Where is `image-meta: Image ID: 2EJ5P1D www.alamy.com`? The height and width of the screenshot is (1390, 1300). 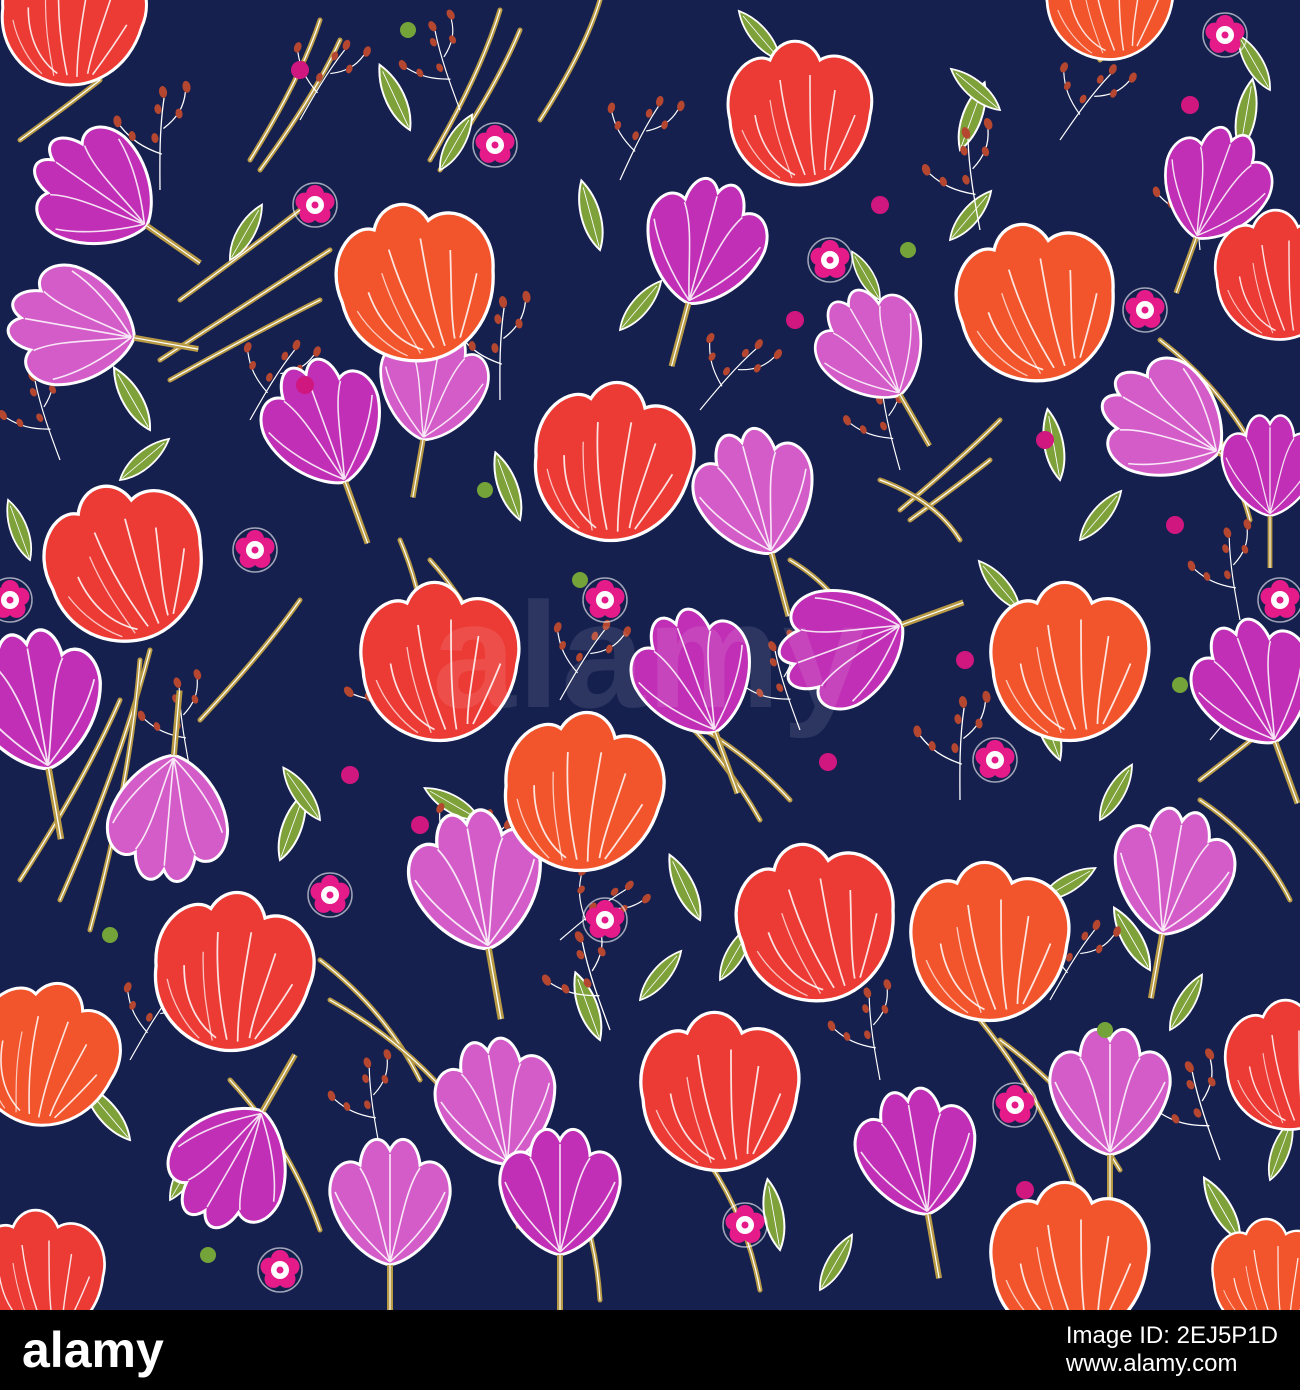
image-meta: Image ID: 2EJ5P1D www.alamy.com is located at coordinates (1172, 1350).